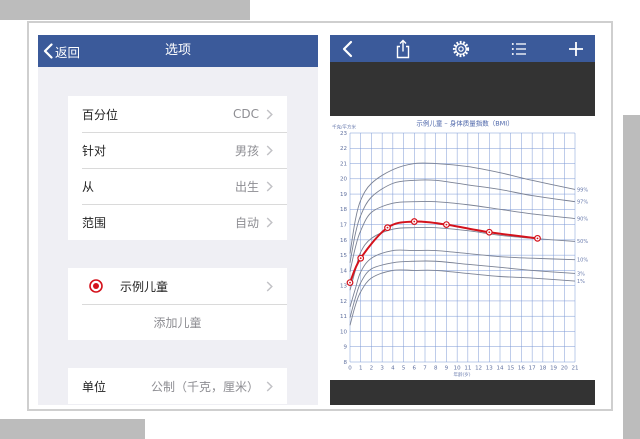 This screenshot has width=640, height=439. Describe the element at coordinates (177, 150) in the screenshot. I see `setting-row-target: 针对 男孩` at that location.